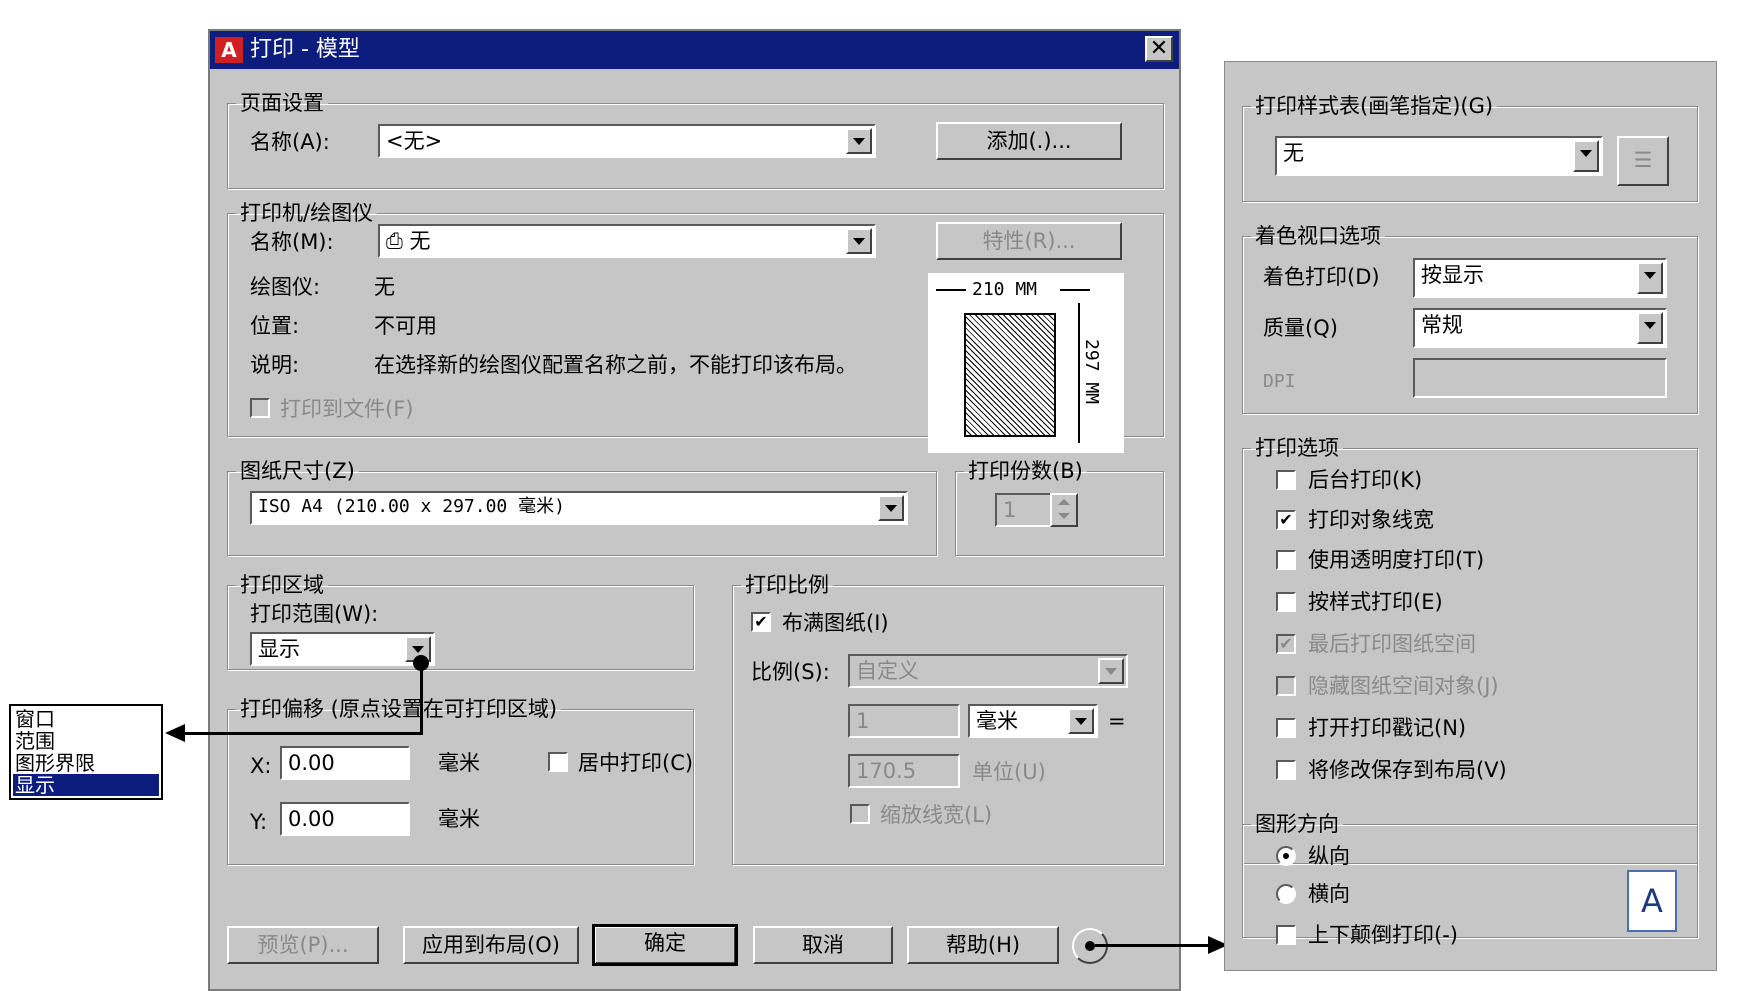  Describe the element at coordinates (886, 771) in the screenshot. I see `scale-denominator-value: 170.5` at that location.